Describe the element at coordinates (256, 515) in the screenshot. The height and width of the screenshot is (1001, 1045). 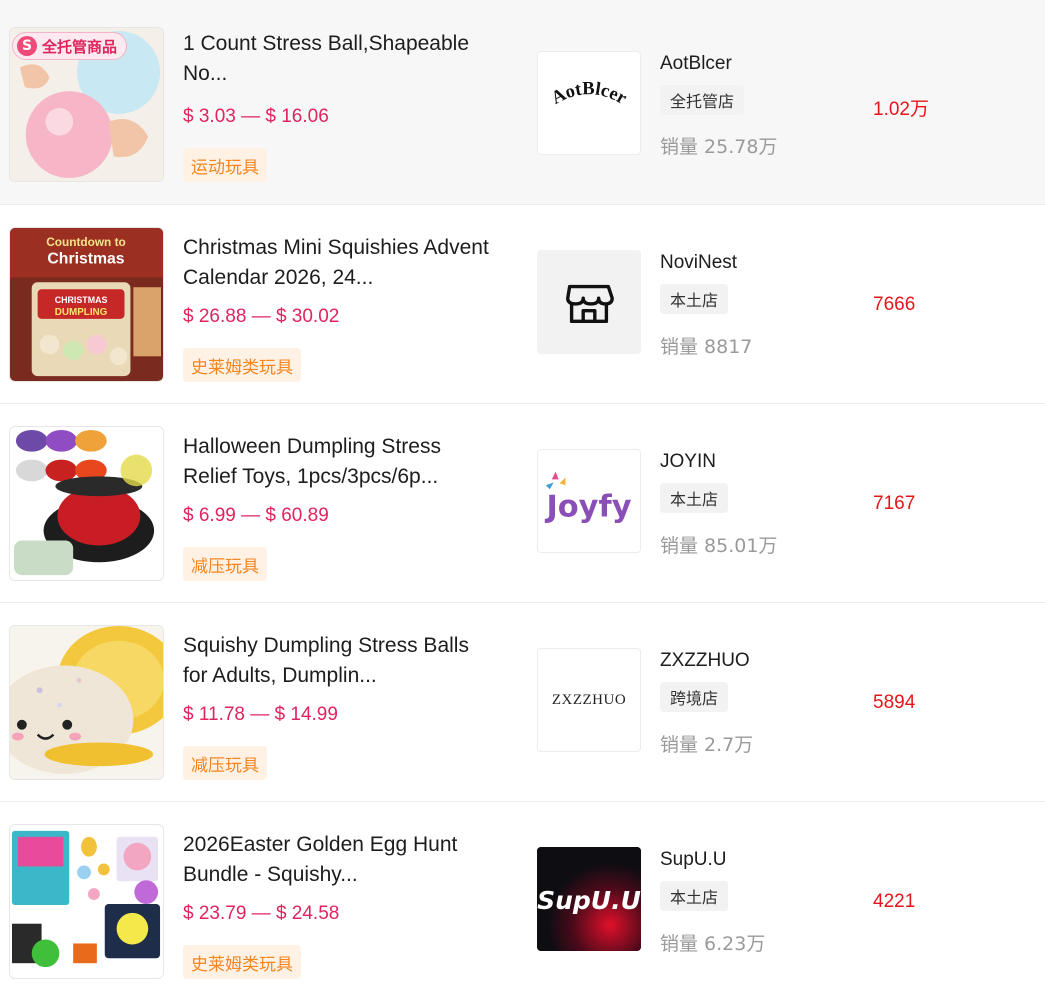
I see `product-price: $ 6.99 — $ 60.89` at that location.